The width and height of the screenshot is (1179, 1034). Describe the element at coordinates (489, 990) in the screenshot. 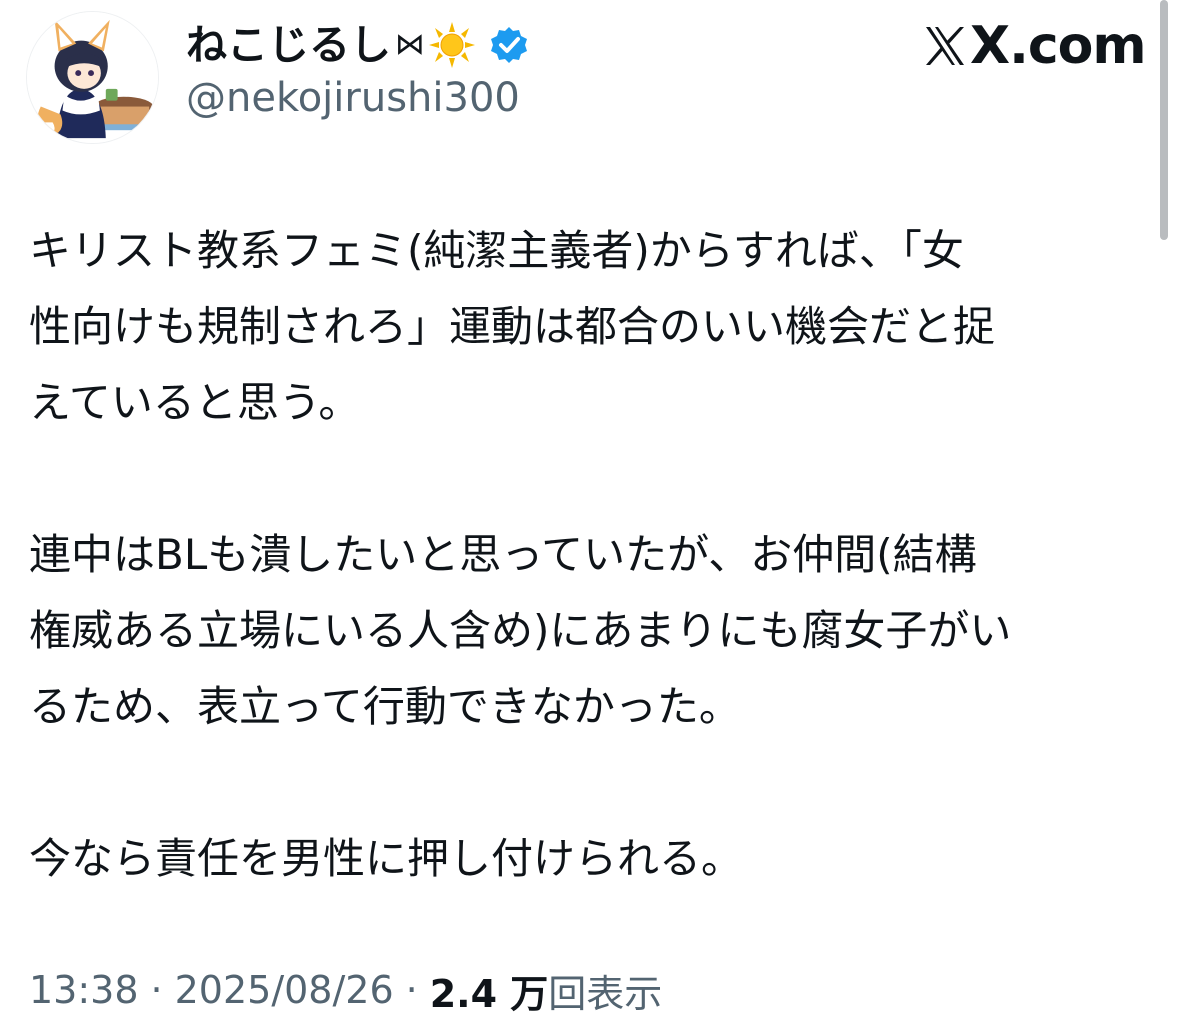

I see `view-count: 2.4 万` at that location.